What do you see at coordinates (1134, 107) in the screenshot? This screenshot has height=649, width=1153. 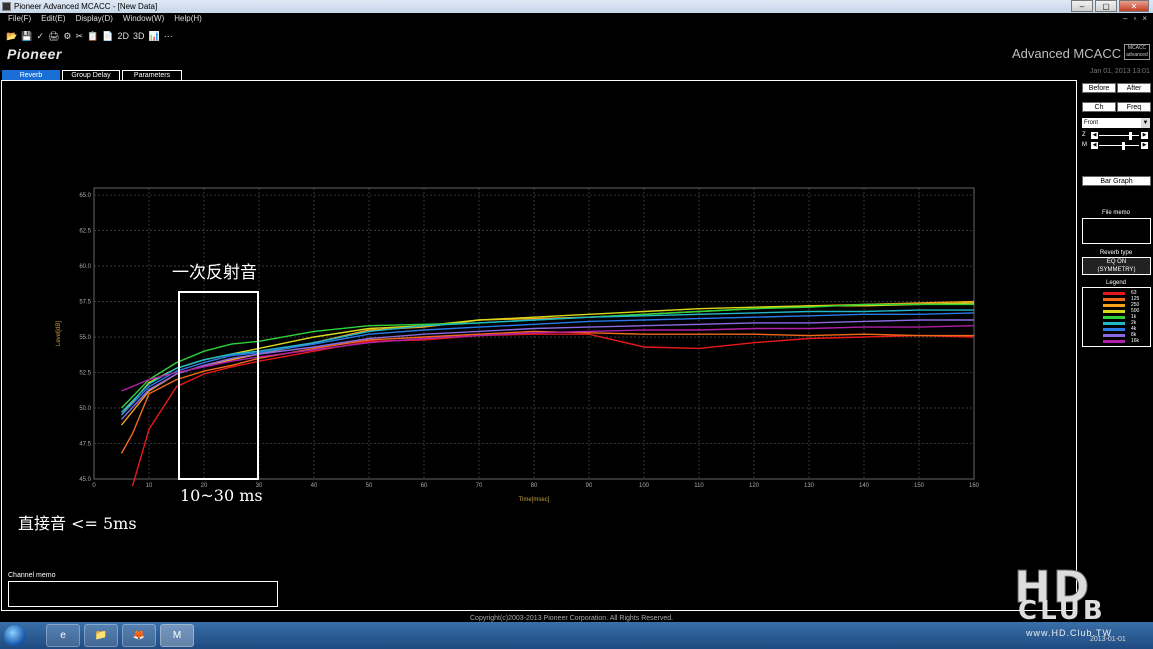 I see `freq-button: Freq` at bounding box center [1134, 107].